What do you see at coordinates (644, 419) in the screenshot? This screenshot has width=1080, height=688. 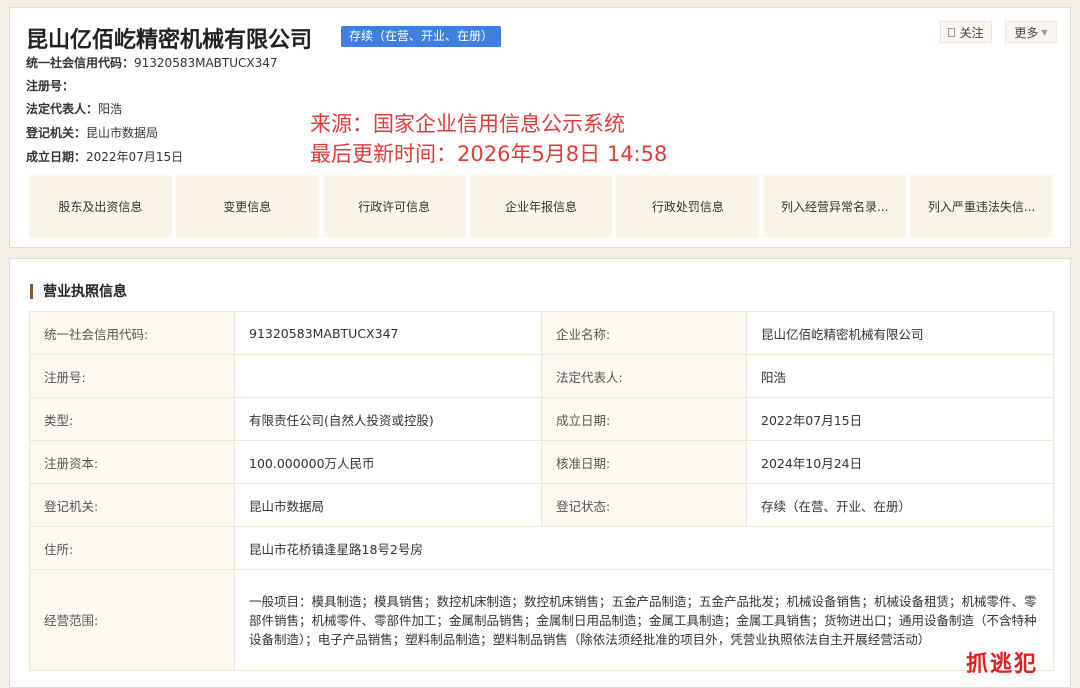 I see `field-label: 成立日期:` at bounding box center [644, 419].